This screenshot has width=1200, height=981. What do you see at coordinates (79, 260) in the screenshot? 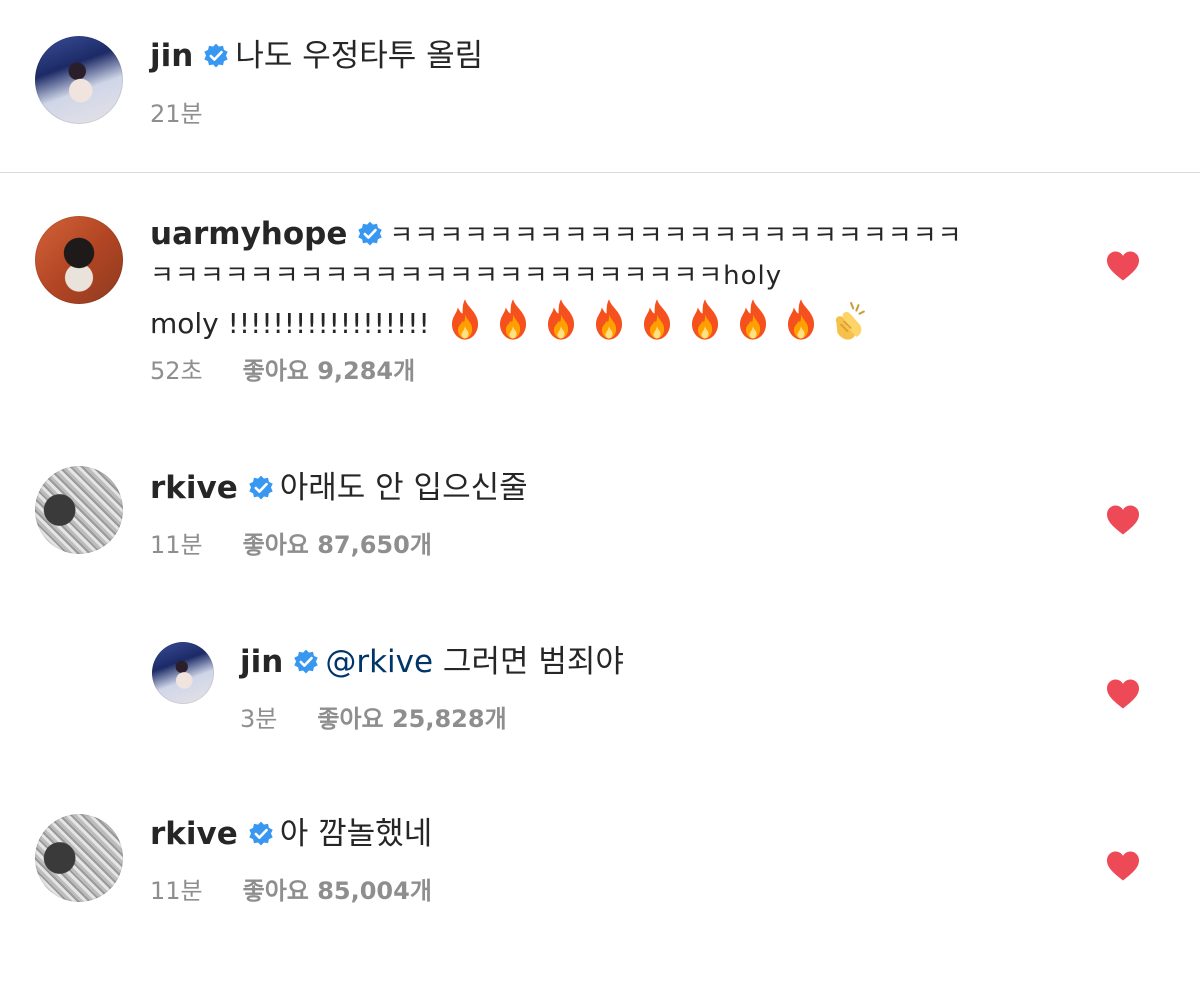
I see `avatar-uarmyhope` at bounding box center [79, 260].